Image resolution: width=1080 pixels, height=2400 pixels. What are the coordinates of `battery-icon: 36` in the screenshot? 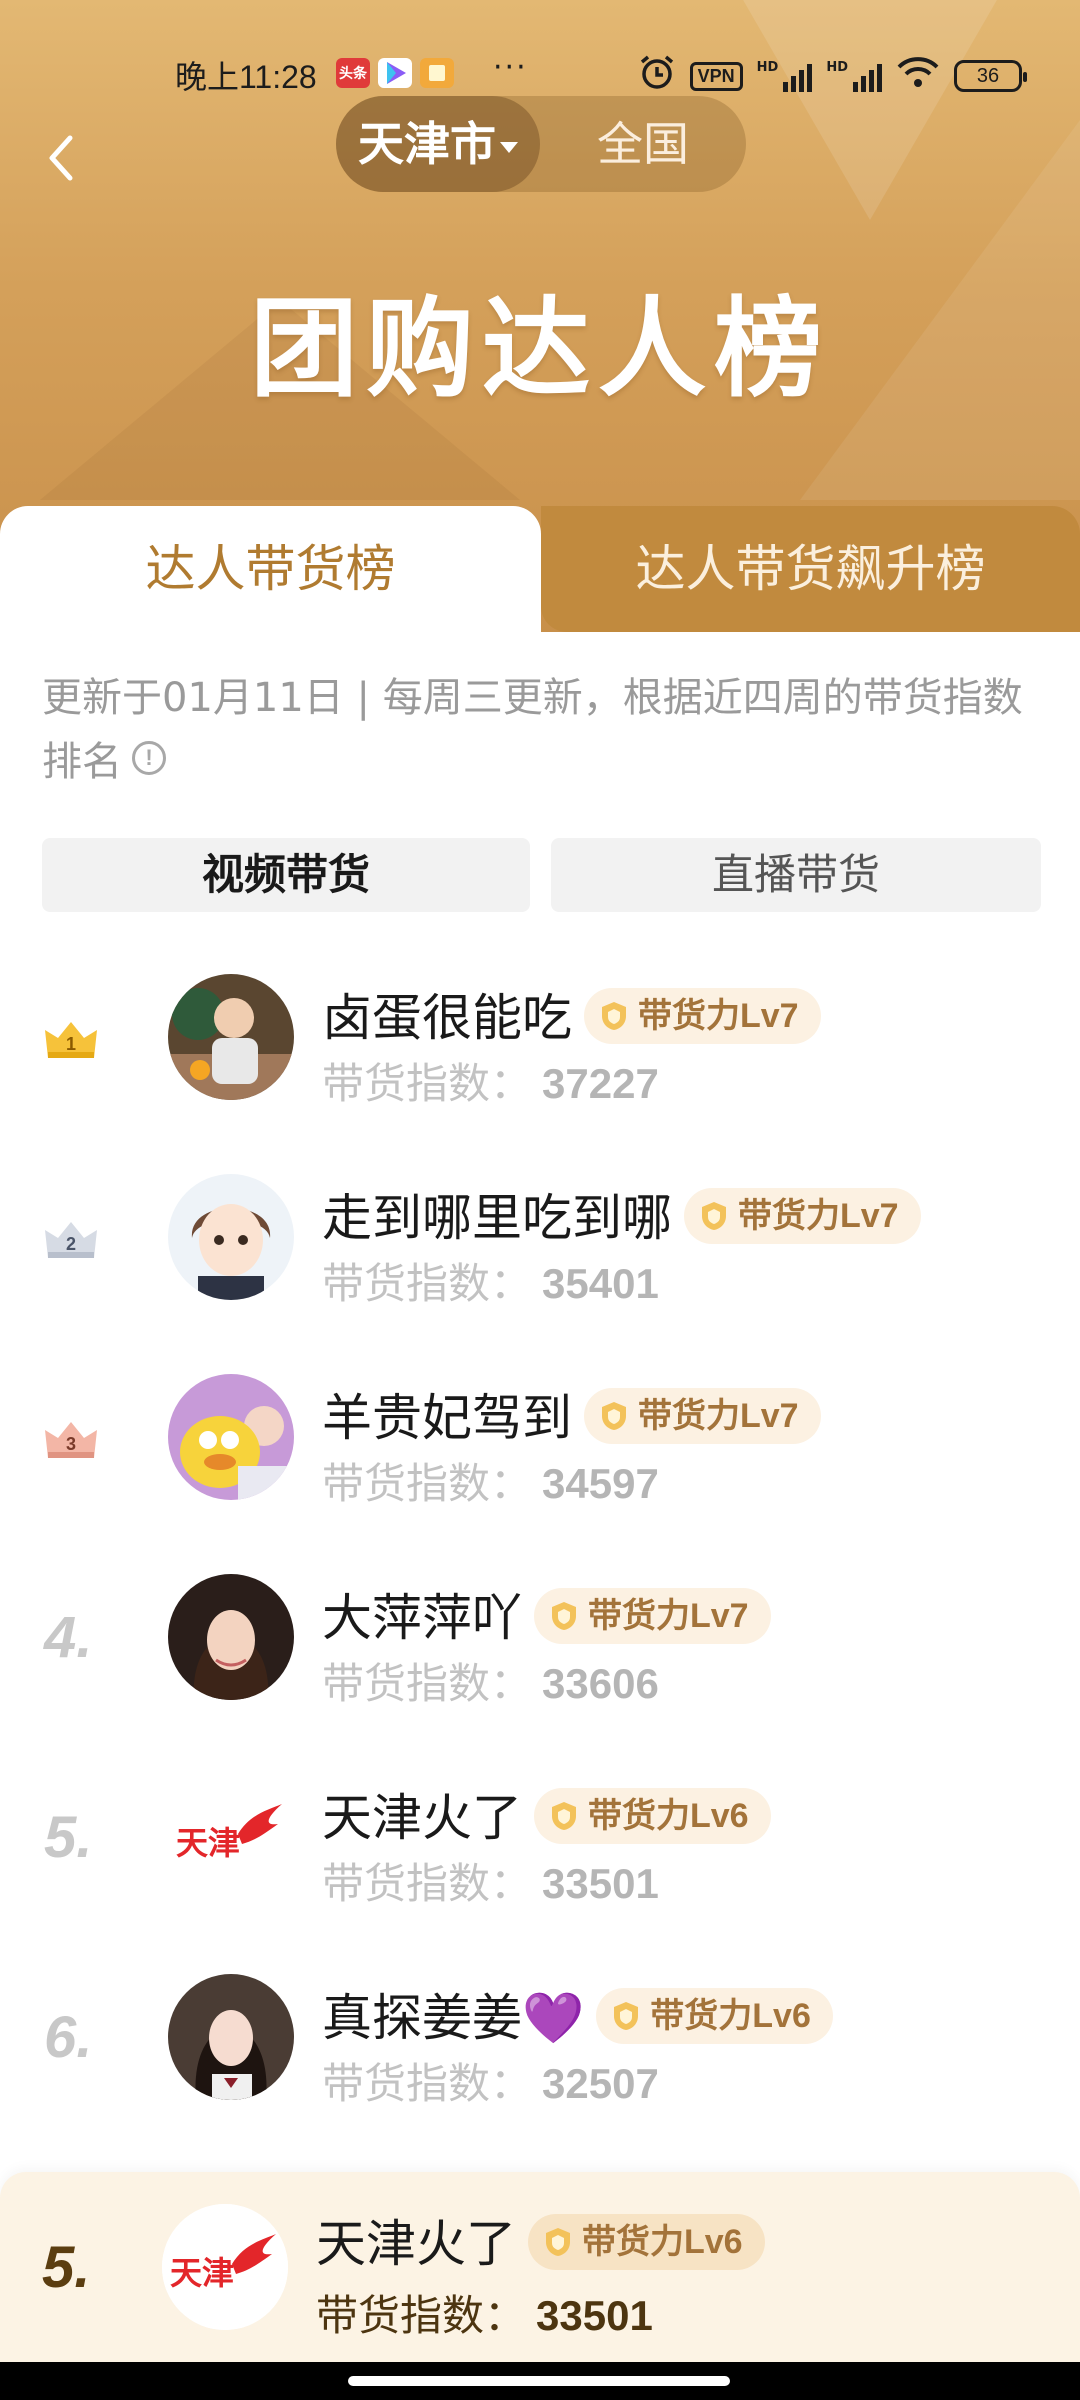 It's located at (990, 76).